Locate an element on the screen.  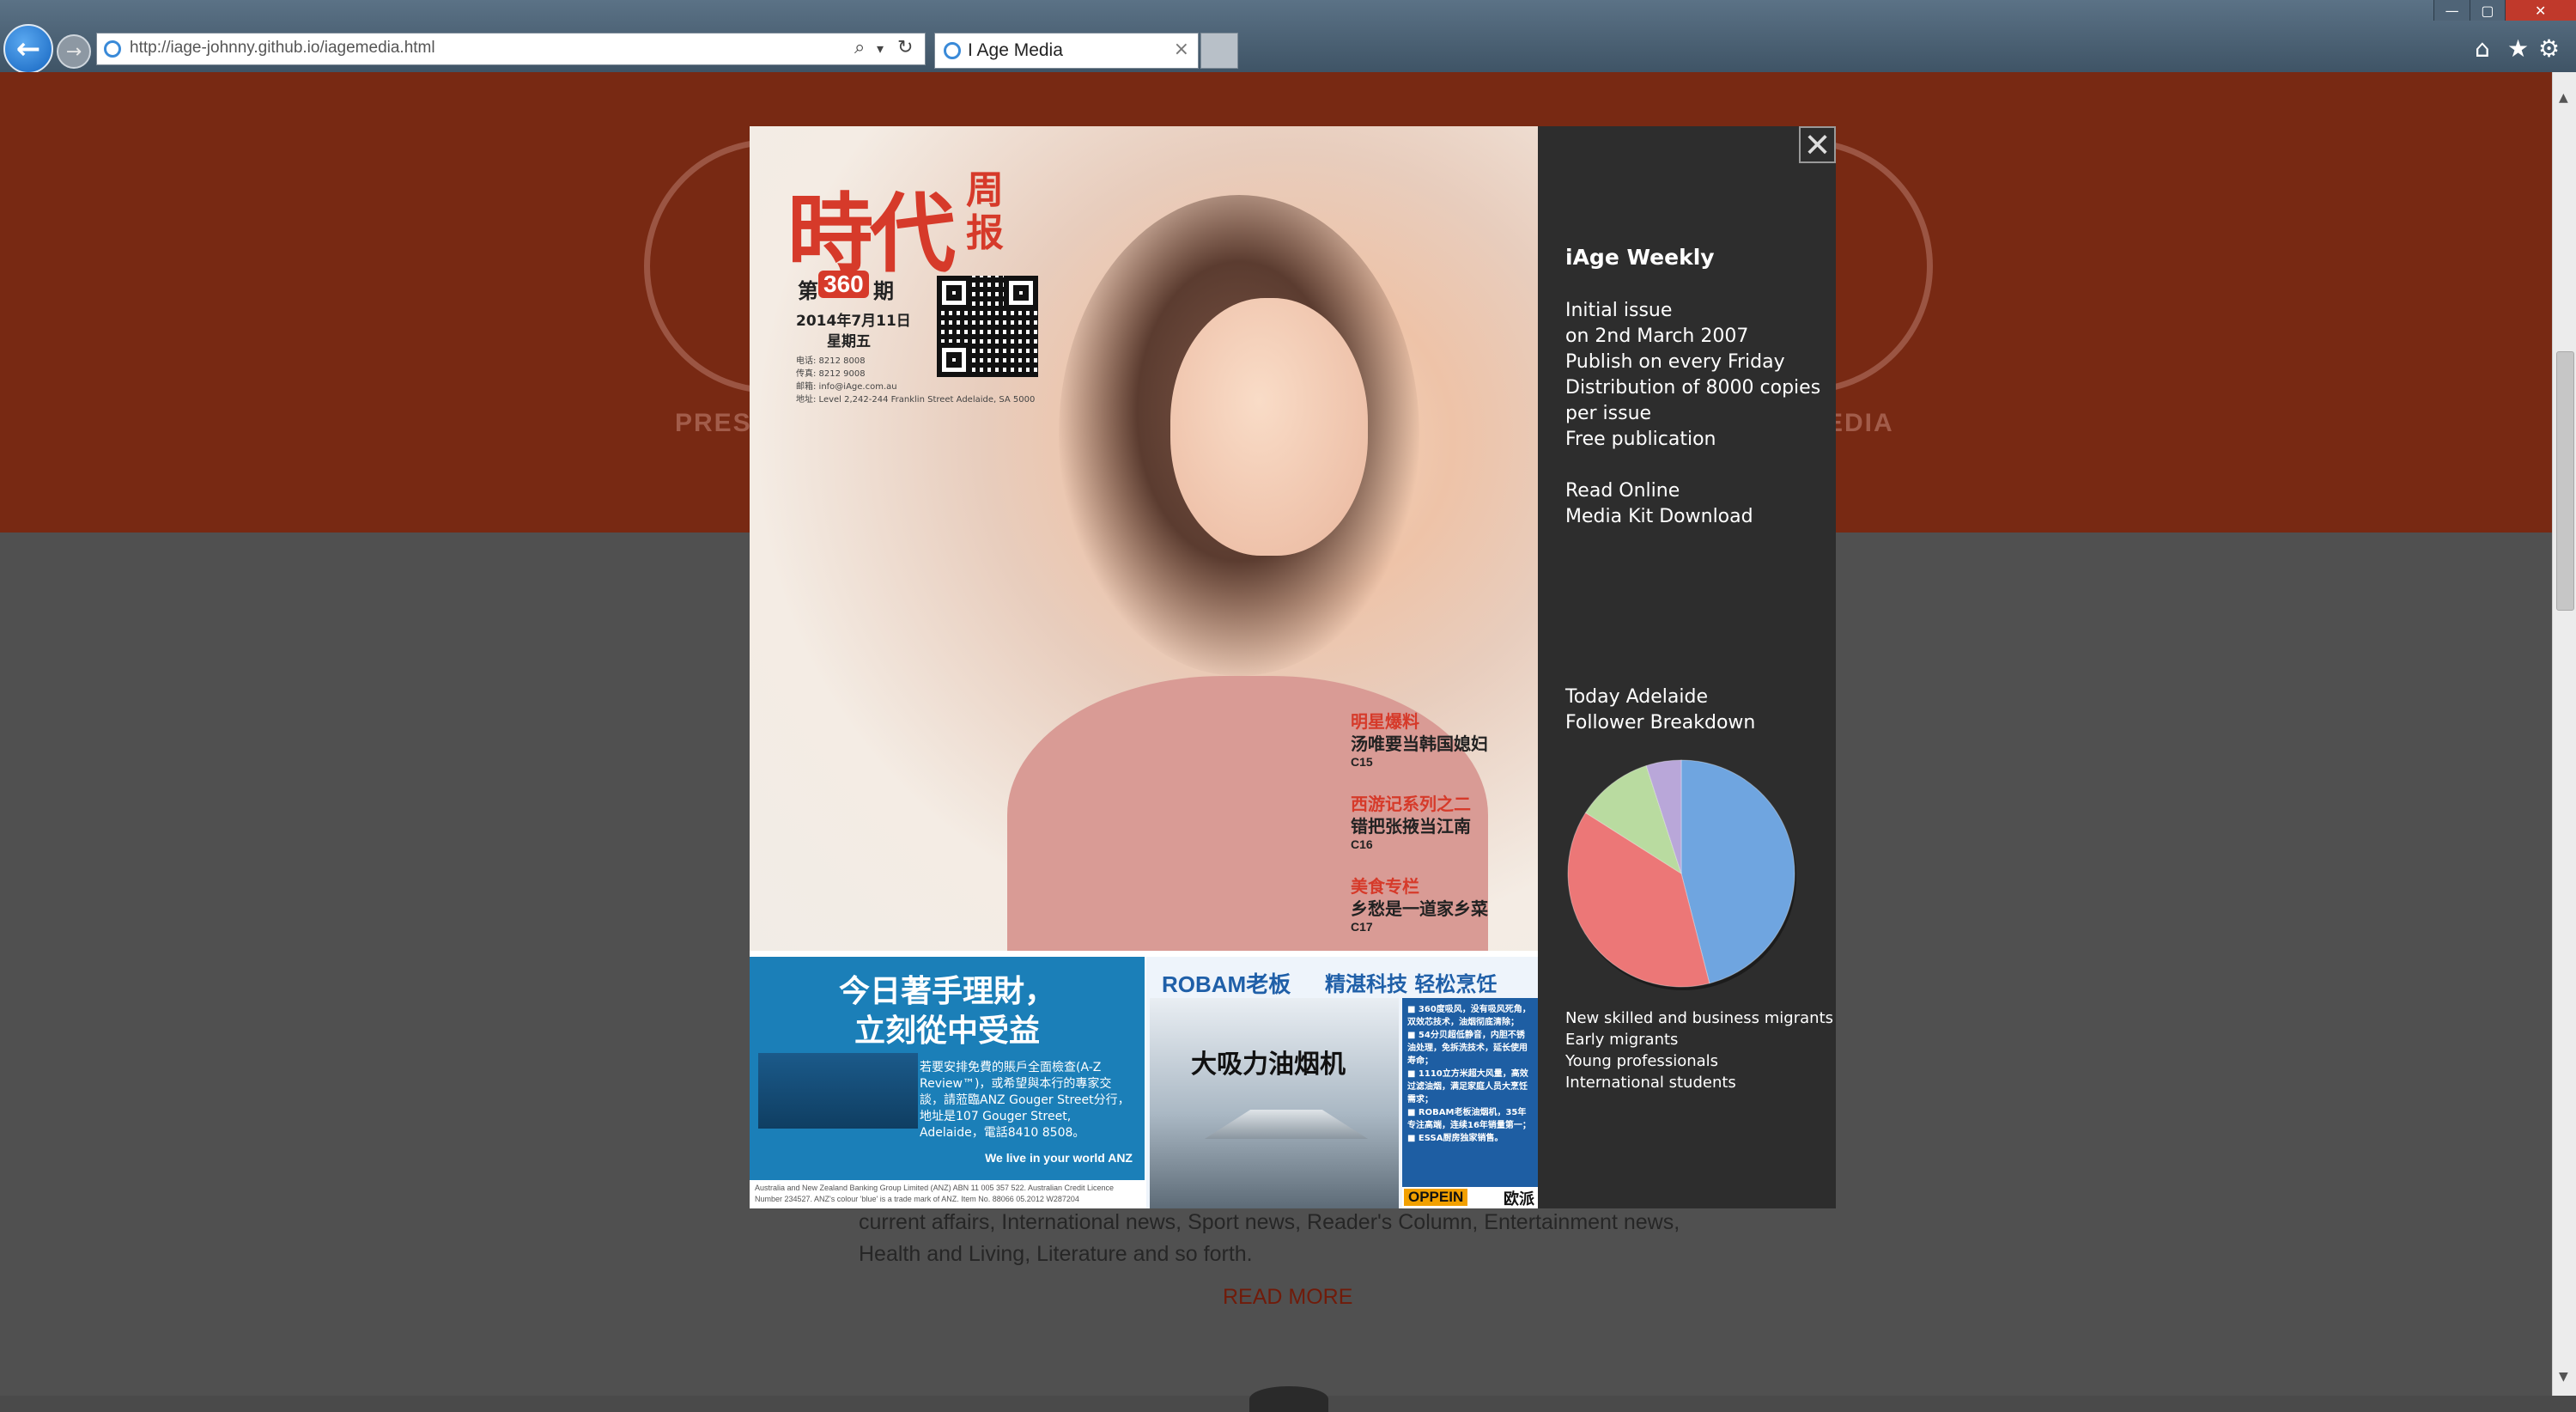
info-detail: Initial issue is located at coordinates (1619, 310).